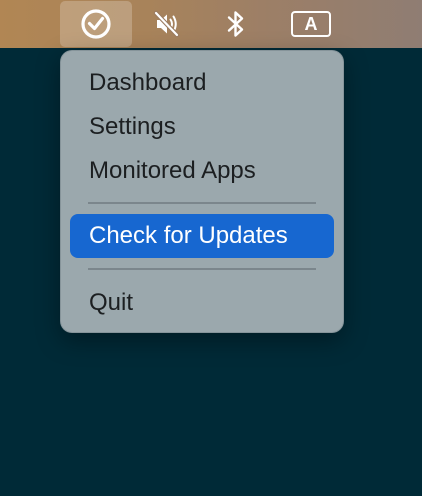  I want to click on menu-item-label: Settings, so click(132, 126).